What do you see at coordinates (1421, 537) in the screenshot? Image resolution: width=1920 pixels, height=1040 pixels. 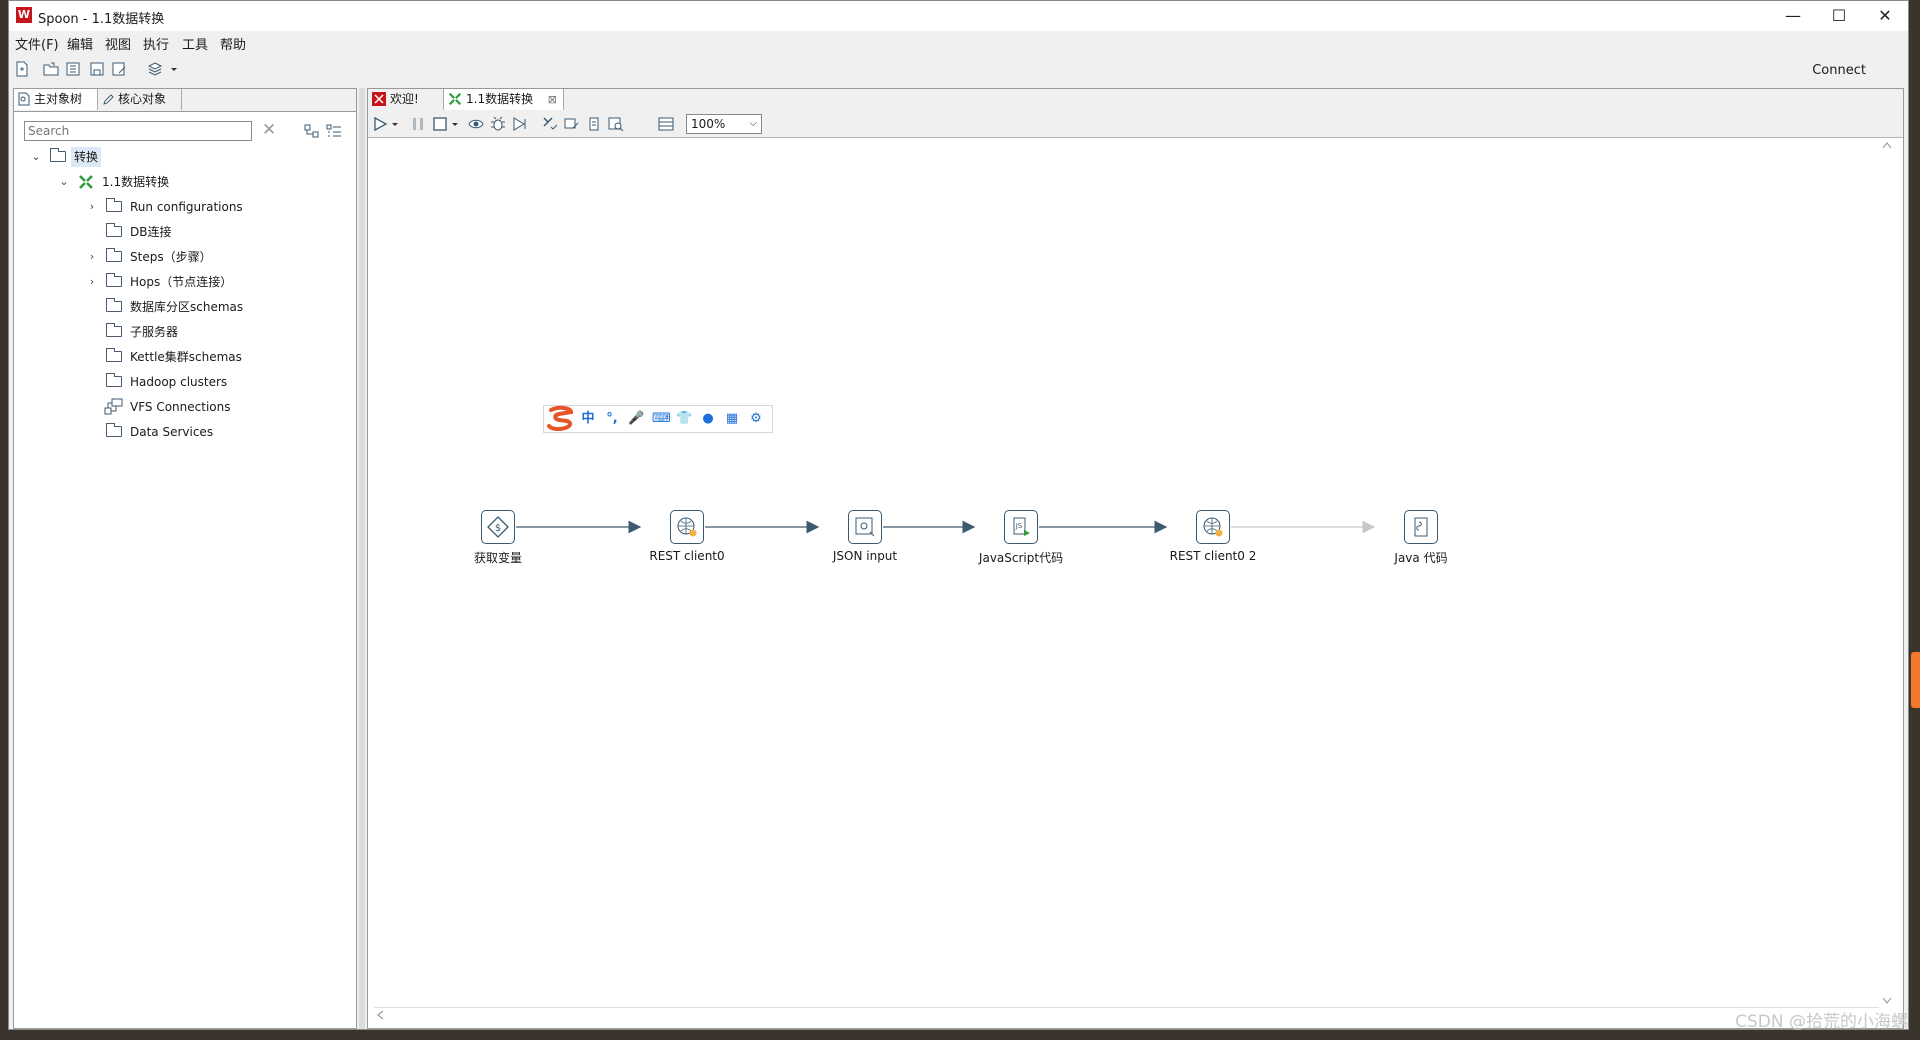 I see `step-java-code: Java 代码` at bounding box center [1421, 537].